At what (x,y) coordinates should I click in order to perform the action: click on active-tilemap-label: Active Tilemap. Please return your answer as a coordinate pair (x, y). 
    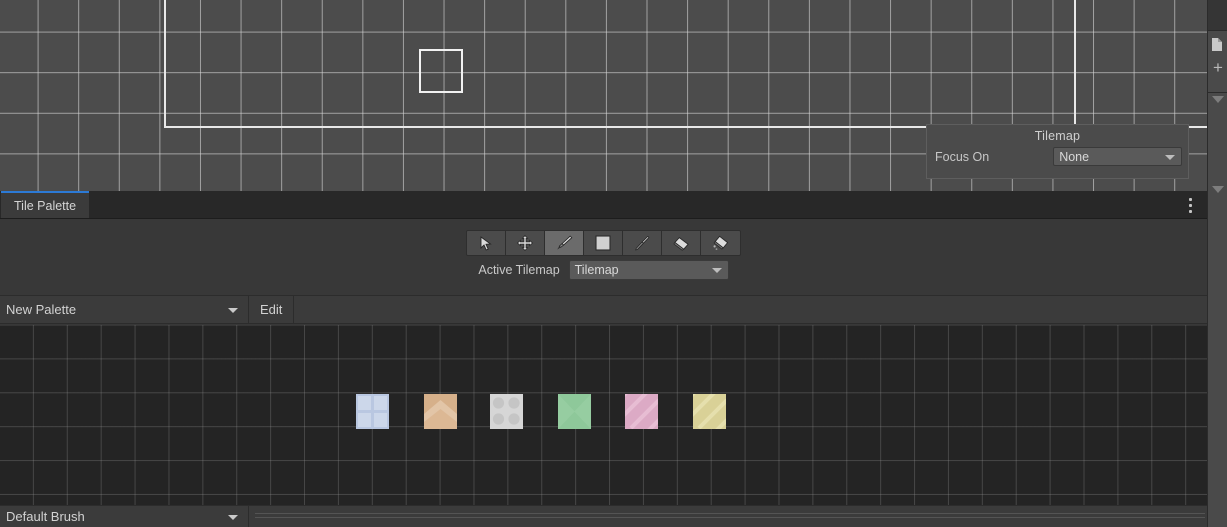
    Looking at the image, I should click on (519, 270).